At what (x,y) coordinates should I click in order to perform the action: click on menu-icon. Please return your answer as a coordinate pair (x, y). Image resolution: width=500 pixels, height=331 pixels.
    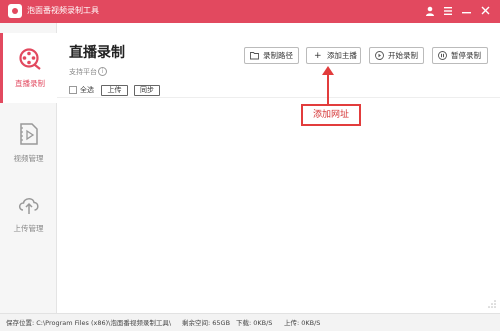
    Looking at the image, I should click on (448, 11).